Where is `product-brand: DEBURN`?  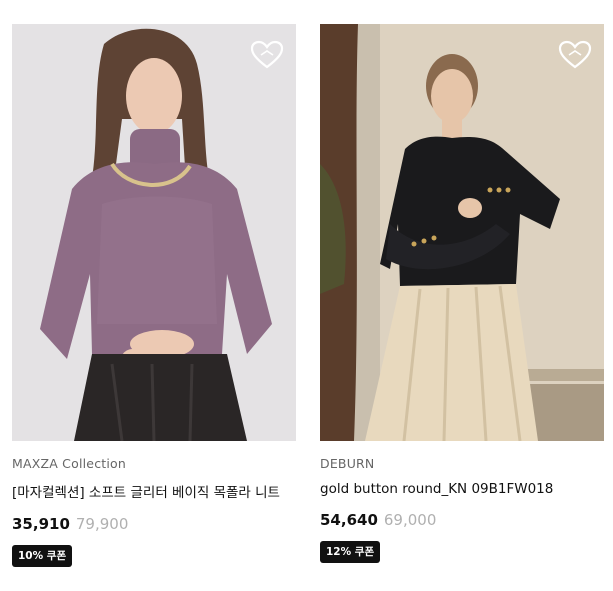
product-brand: DEBURN is located at coordinates (462, 463).